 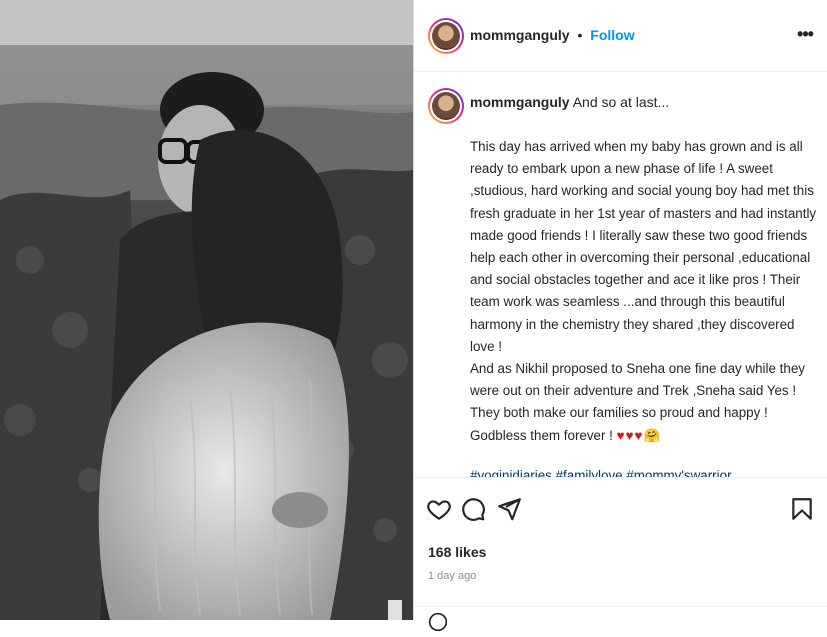 I want to click on caption-paragraph: Godbless them forever !, so click(x=541, y=435).